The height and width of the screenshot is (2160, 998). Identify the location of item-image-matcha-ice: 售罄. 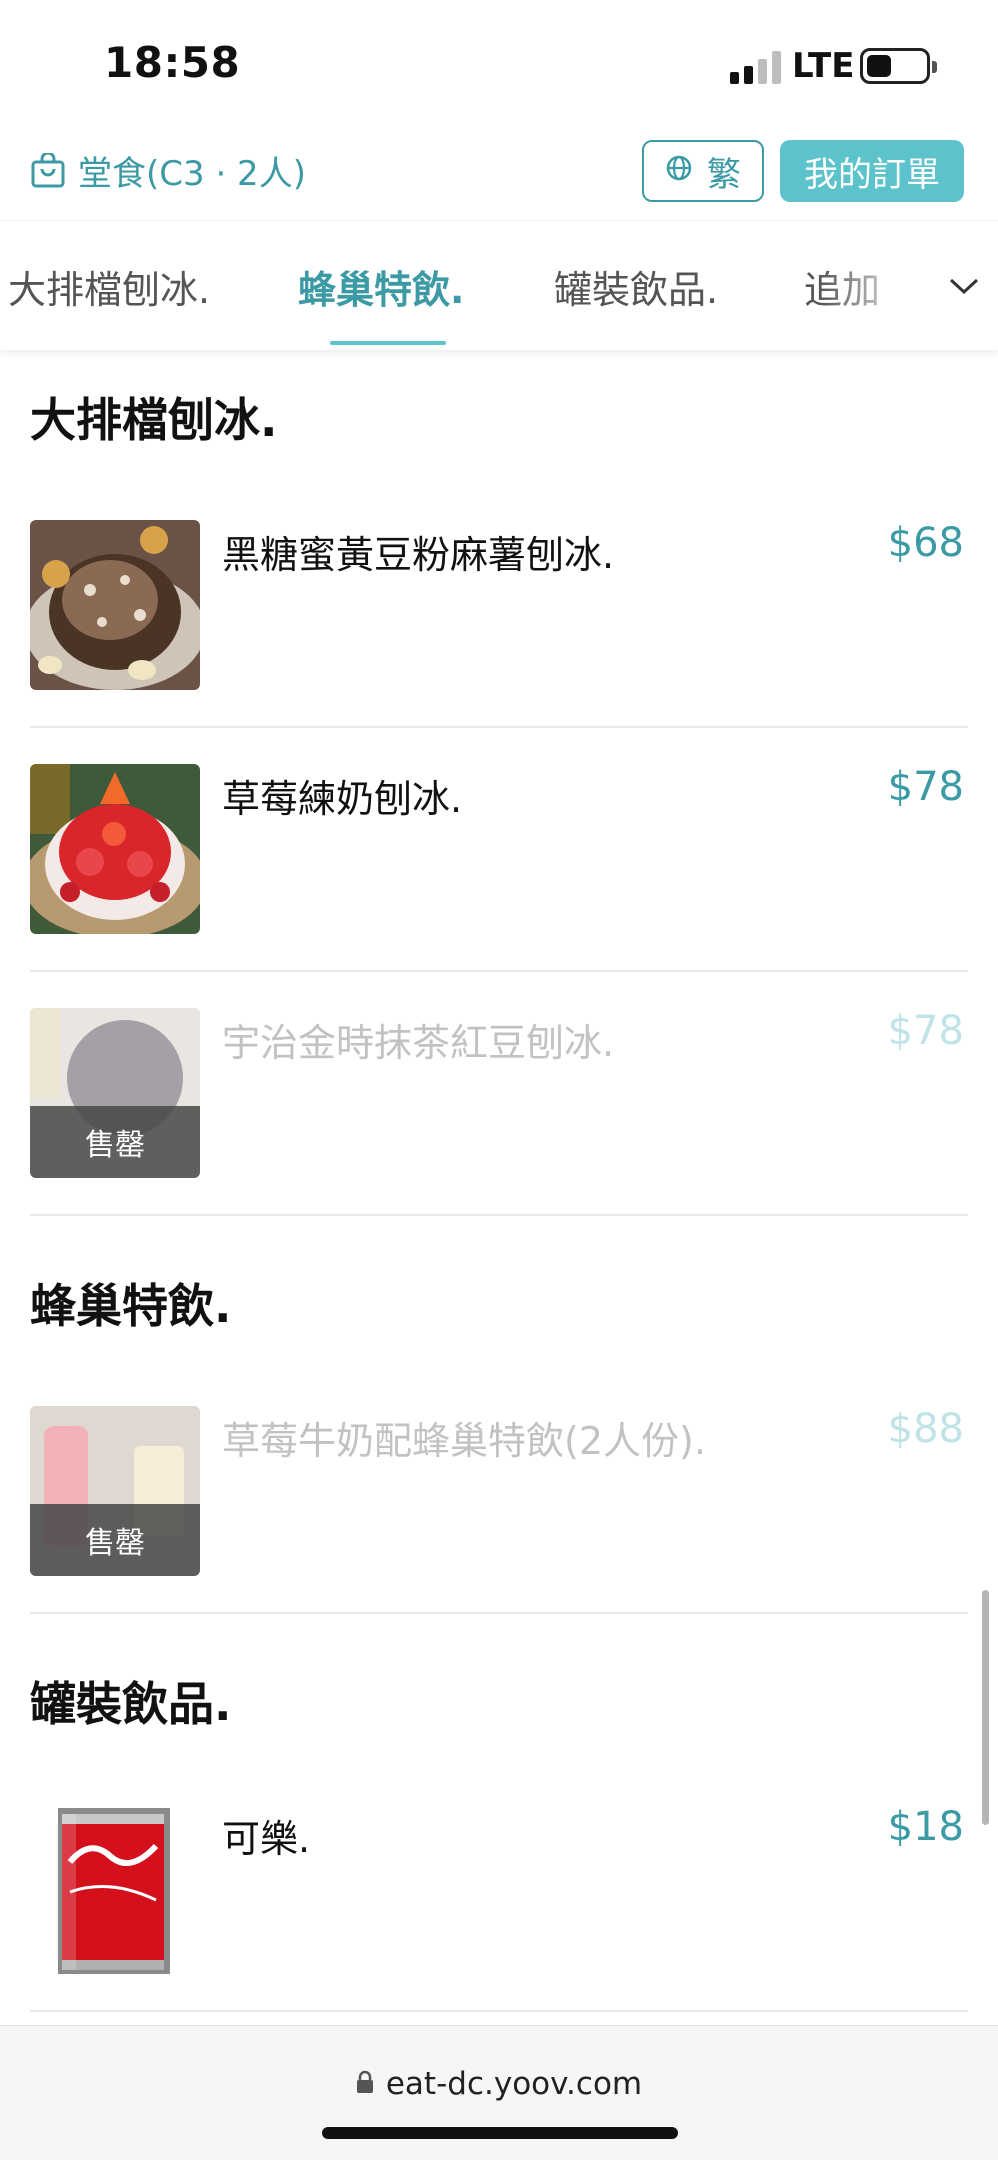
(115, 1093).